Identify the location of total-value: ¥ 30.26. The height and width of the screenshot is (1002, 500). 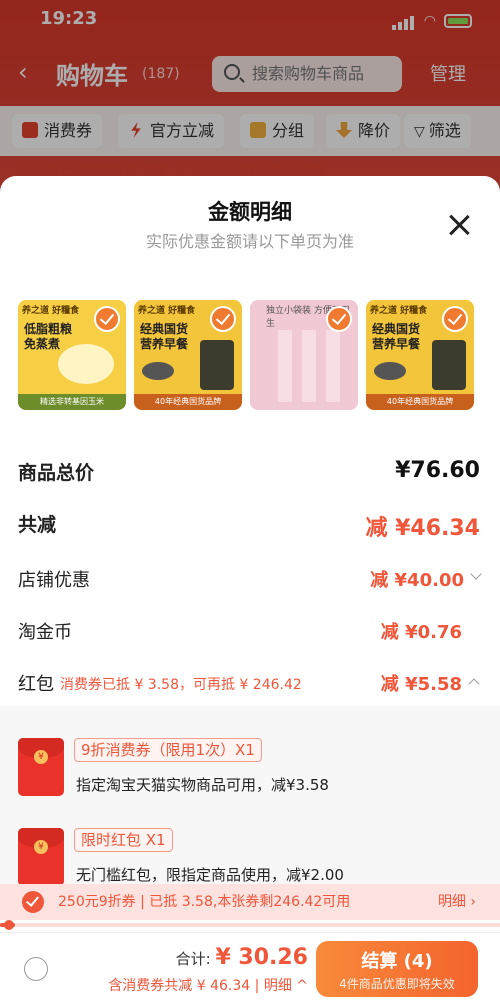
(261, 957).